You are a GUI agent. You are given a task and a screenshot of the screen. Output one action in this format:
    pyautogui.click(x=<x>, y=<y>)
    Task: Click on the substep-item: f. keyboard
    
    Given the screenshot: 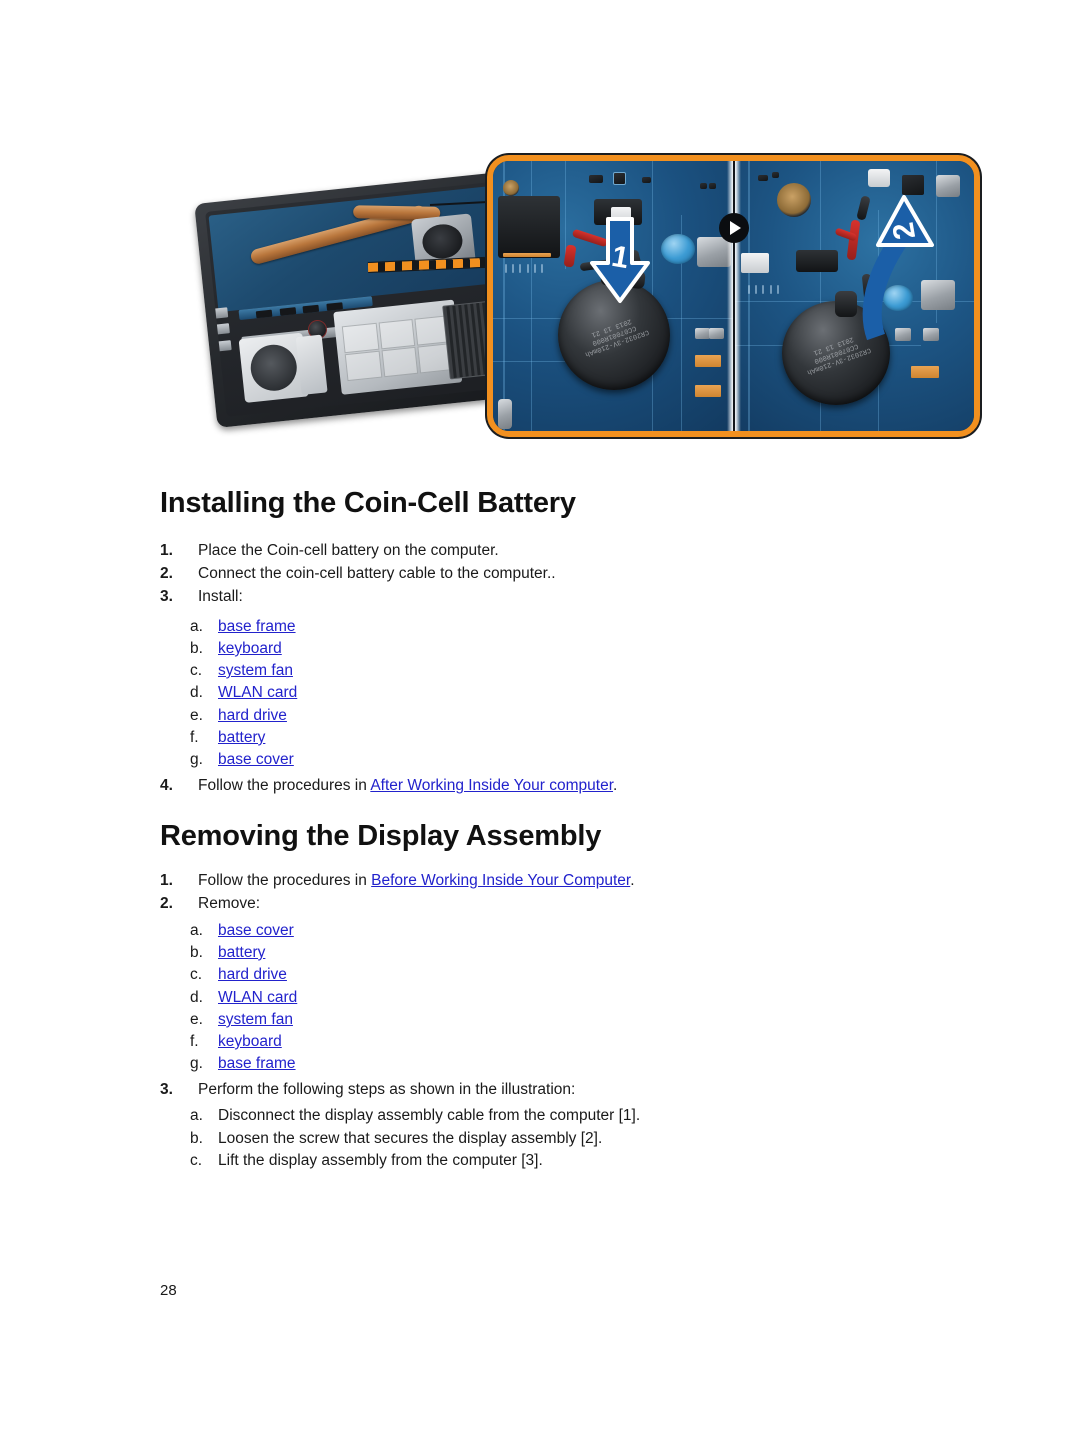 What is the action you would take?
    pyautogui.click(x=236, y=1042)
    